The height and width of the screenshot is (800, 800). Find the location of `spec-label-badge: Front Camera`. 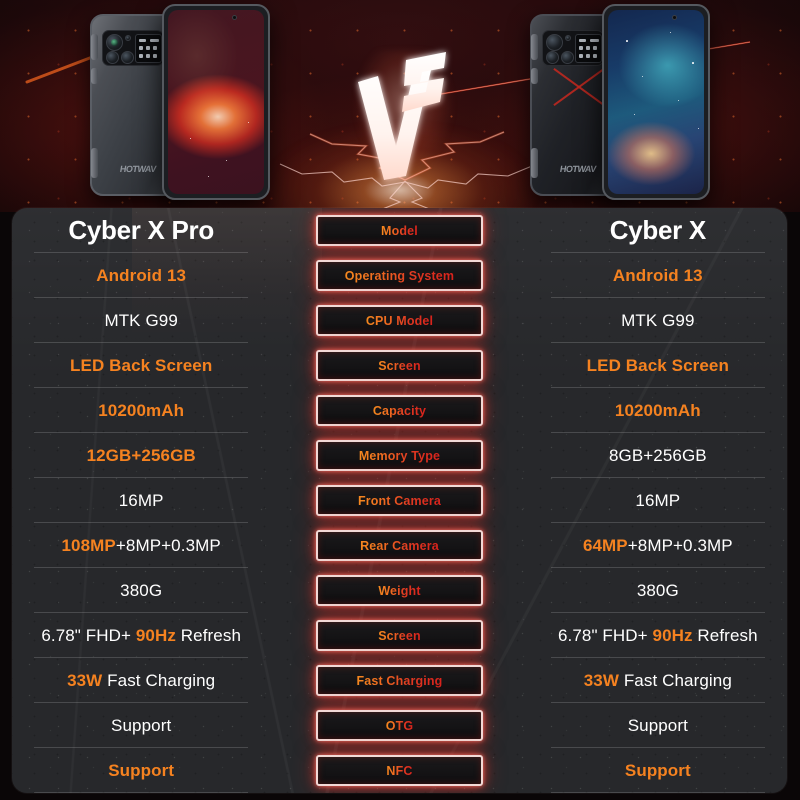

spec-label-badge: Front Camera is located at coordinates (399, 500).